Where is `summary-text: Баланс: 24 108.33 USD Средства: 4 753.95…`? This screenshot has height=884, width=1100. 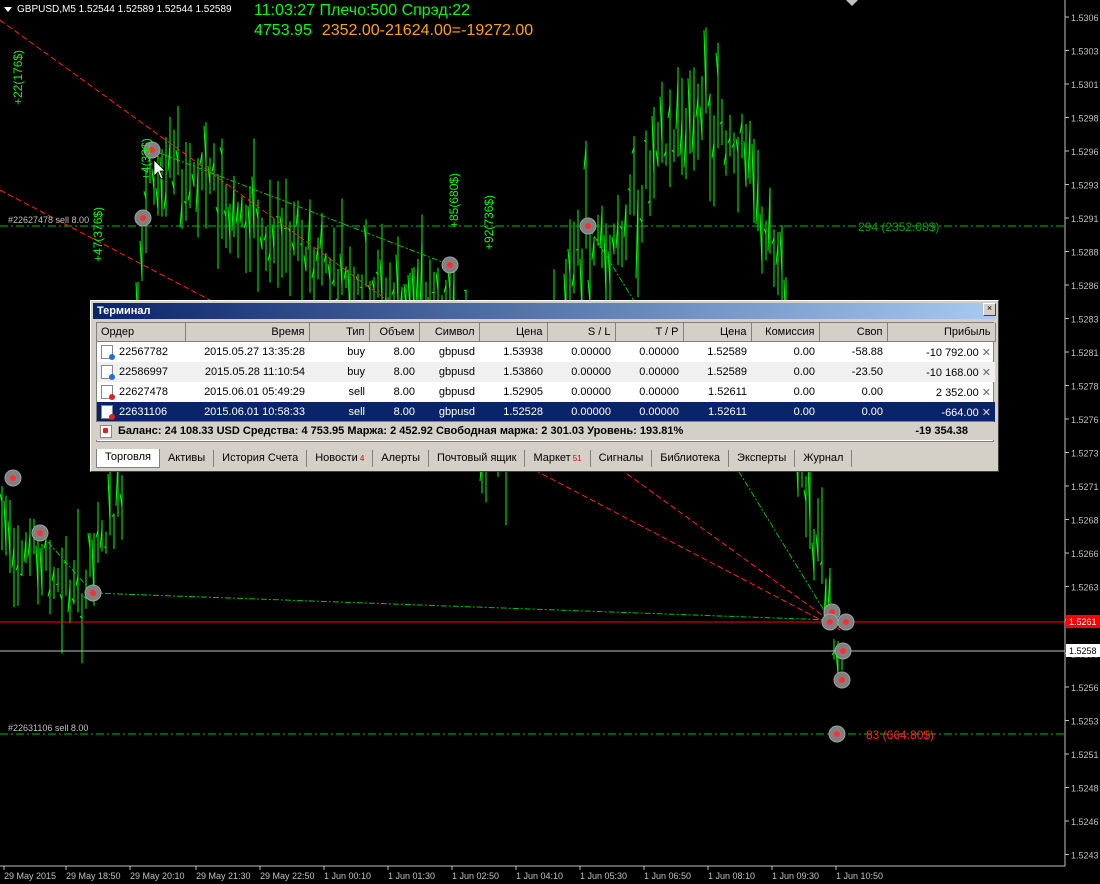 summary-text: Баланс: 24 108.33 USD Средства: 4 753.95… is located at coordinates (401, 431).